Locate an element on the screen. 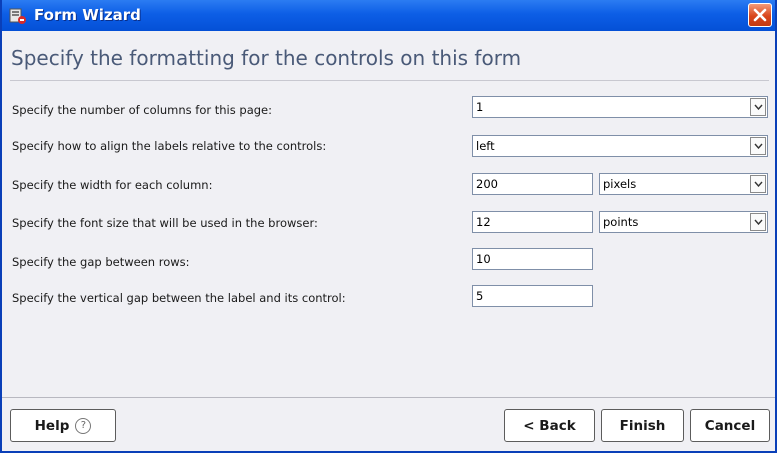 The width and height of the screenshot is (777, 453). help-button: Help ? is located at coordinates (63, 425).